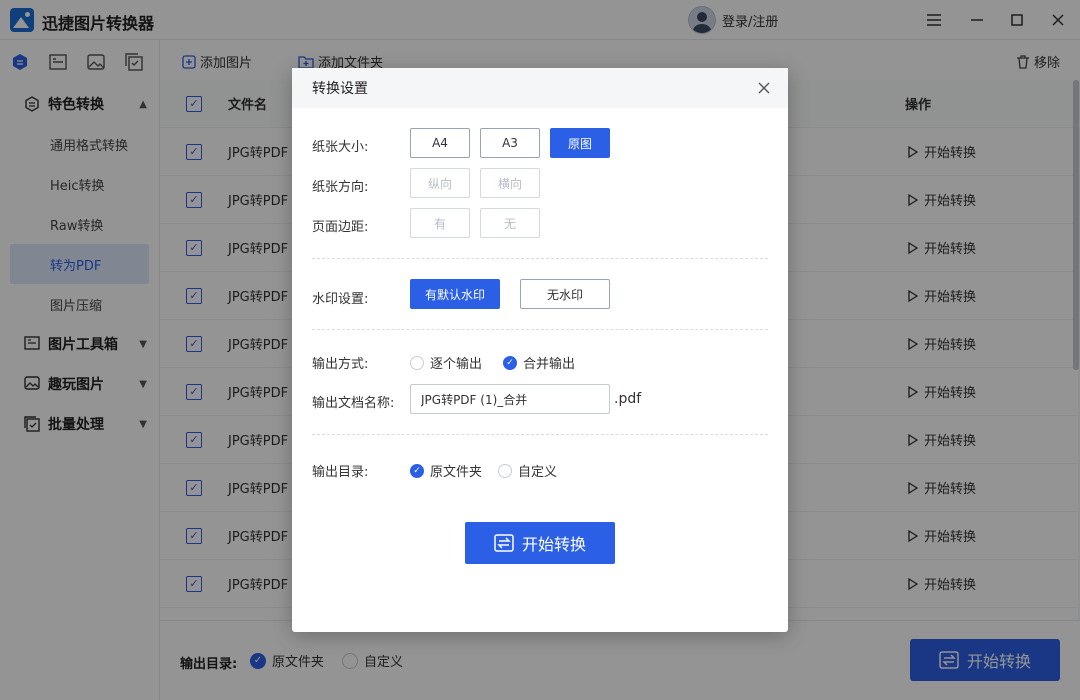 The width and height of the screenshot is (1080, 700). What do you see at coordinates (553, 544) in the screenshot?
I see `start-label: 开始转换` at bounding box center [553, 544].